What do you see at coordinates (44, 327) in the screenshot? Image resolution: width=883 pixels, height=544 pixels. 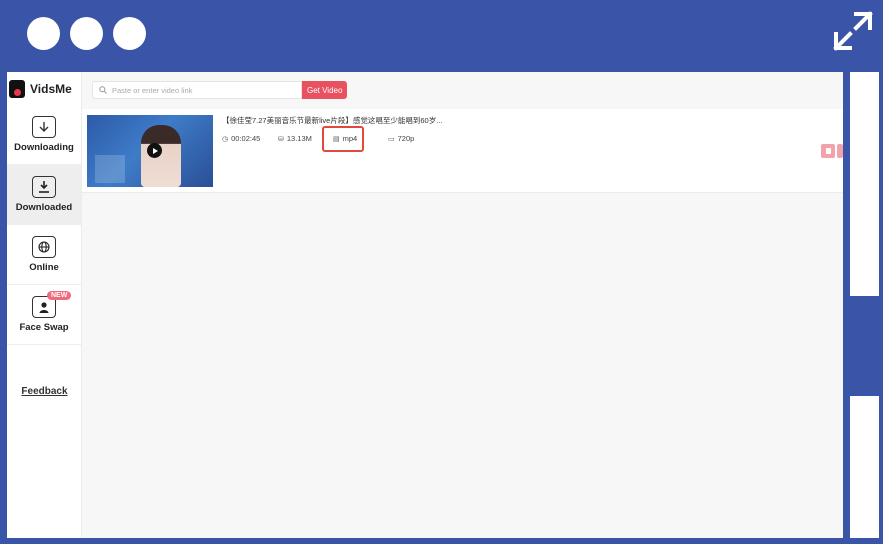 I see `sidebar-item-label: Face Swap` at bounding box center [44, 327].